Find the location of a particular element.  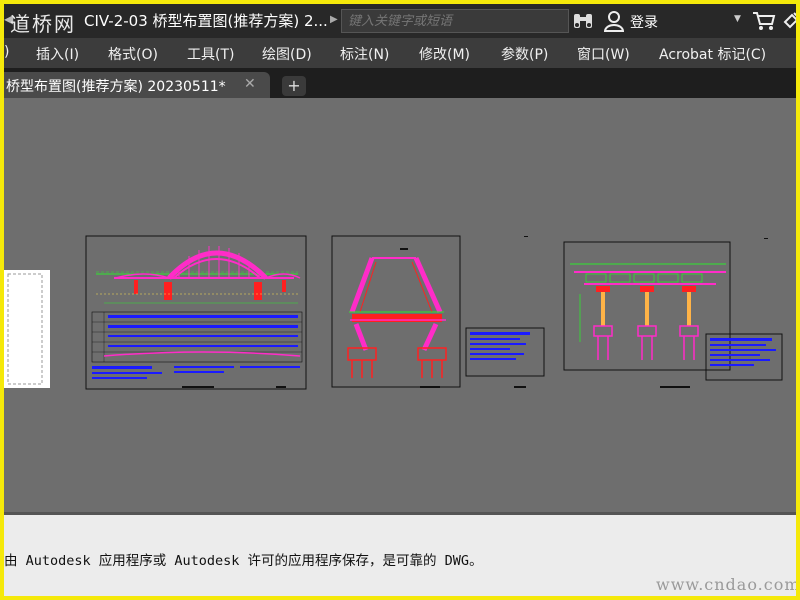

menu-item-truncated: ) is located at coordinates (6, 52).